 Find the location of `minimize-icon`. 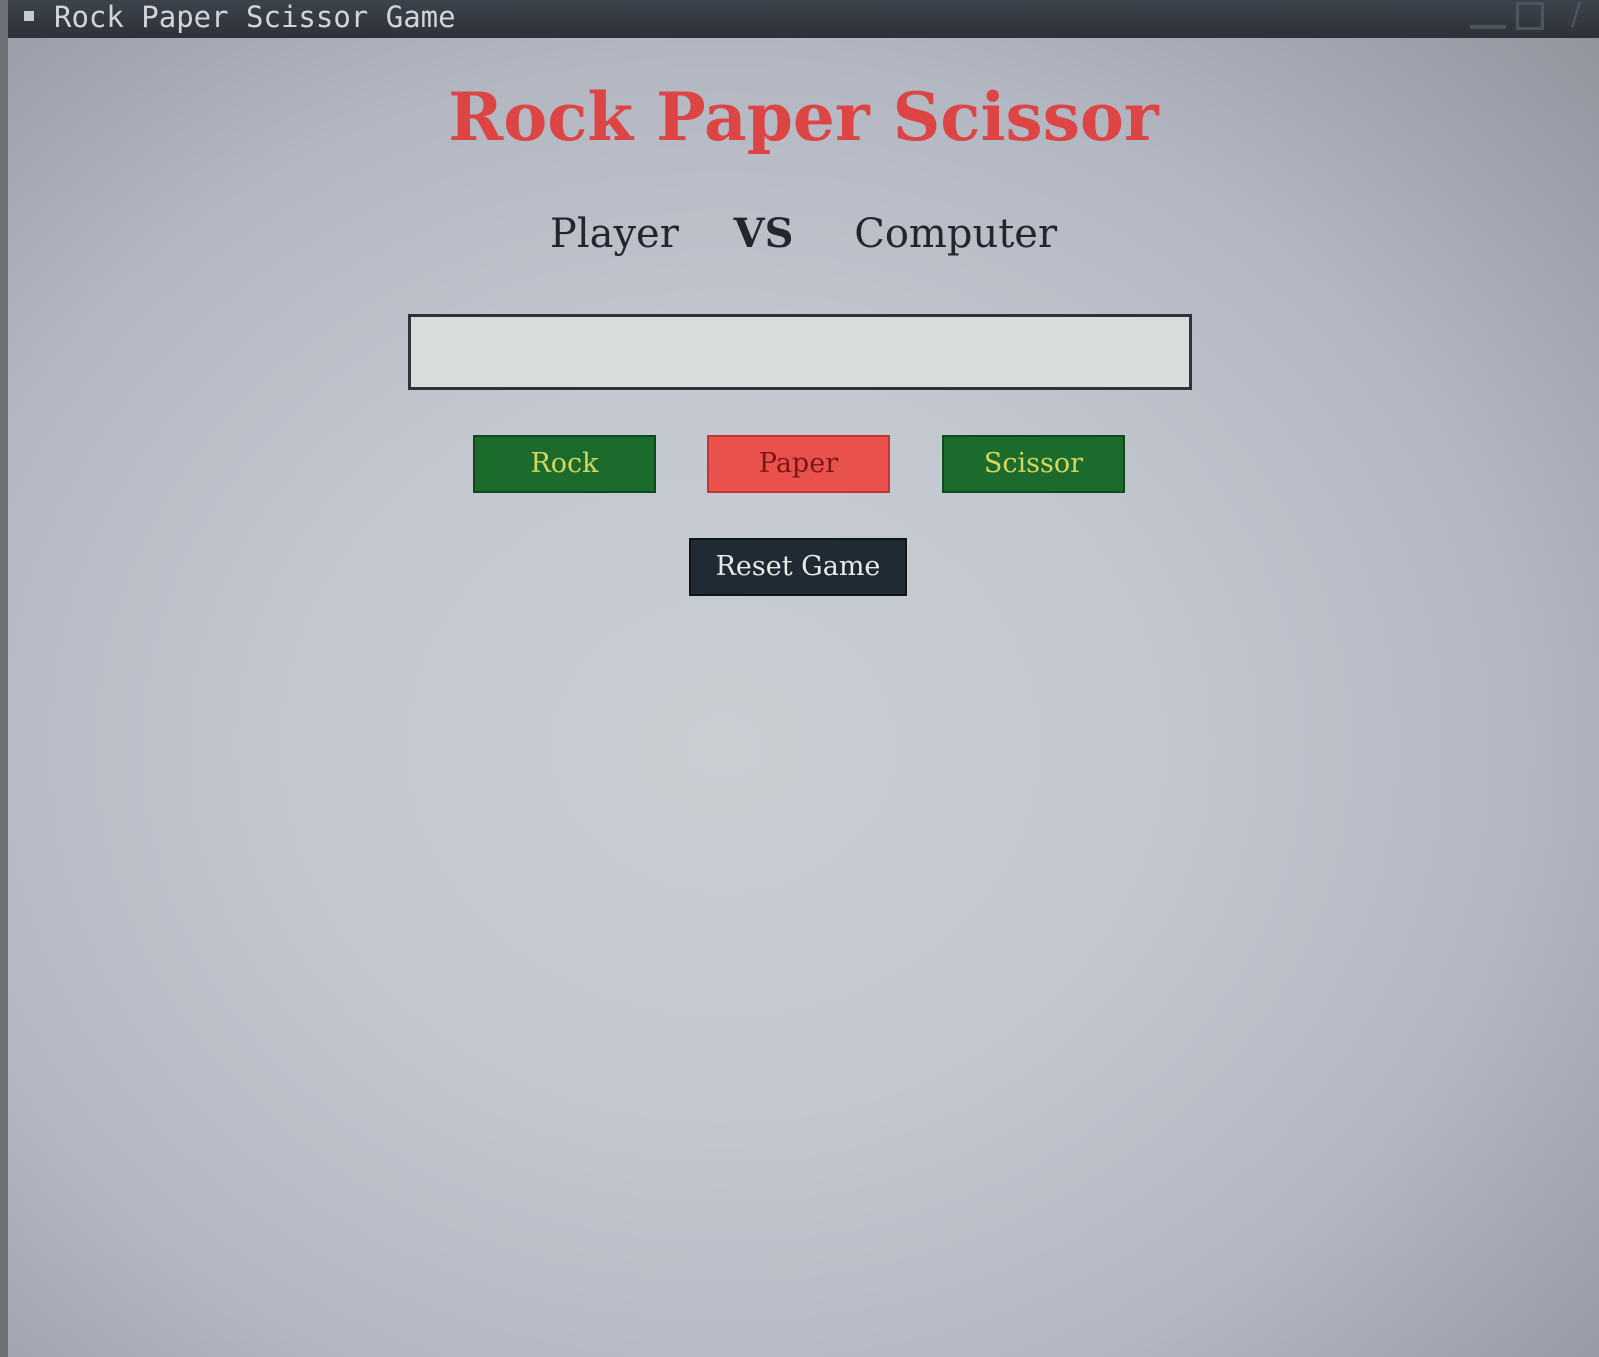

minimize-icon is located at coordinates (1488, 27).